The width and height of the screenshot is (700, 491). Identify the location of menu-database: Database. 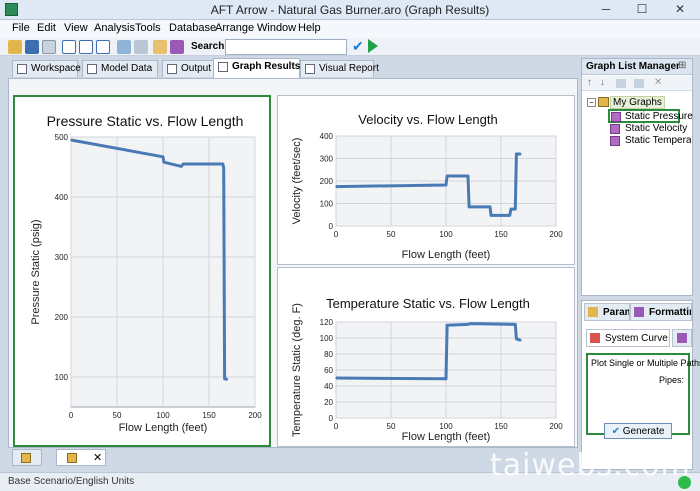
(192, 28).